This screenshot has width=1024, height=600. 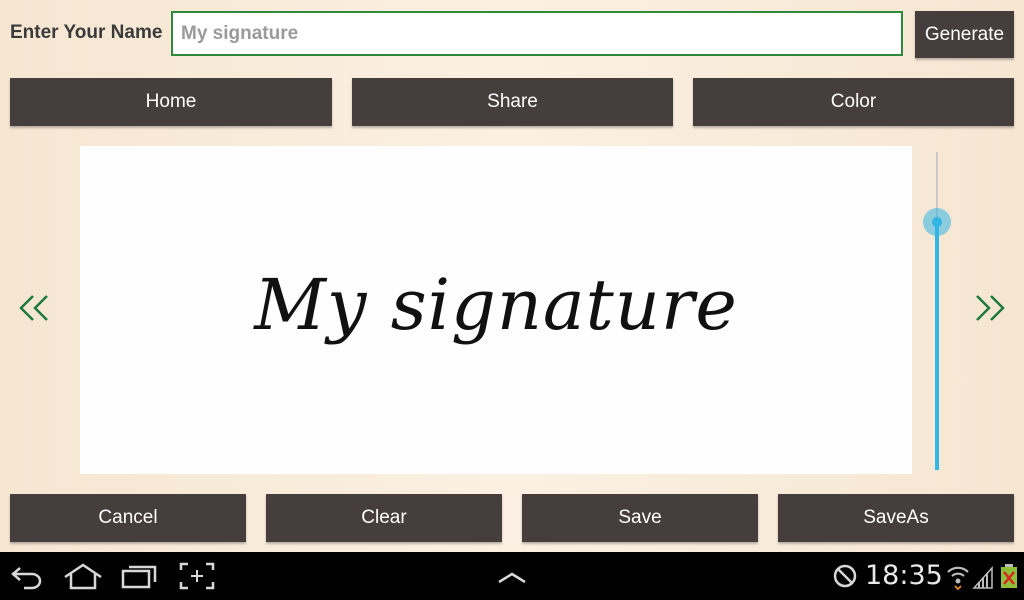 What do you see at coordinates (197, 576) in the screenshot?
I see `screenshot-icon` at bounding box center [197, 576].